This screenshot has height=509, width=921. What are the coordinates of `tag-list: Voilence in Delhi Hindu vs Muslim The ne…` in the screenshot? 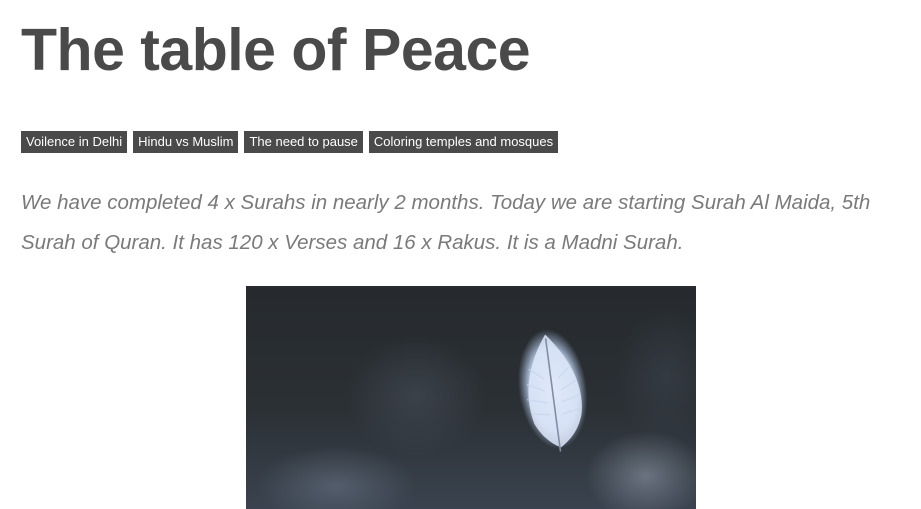 It's located at (290, 142).